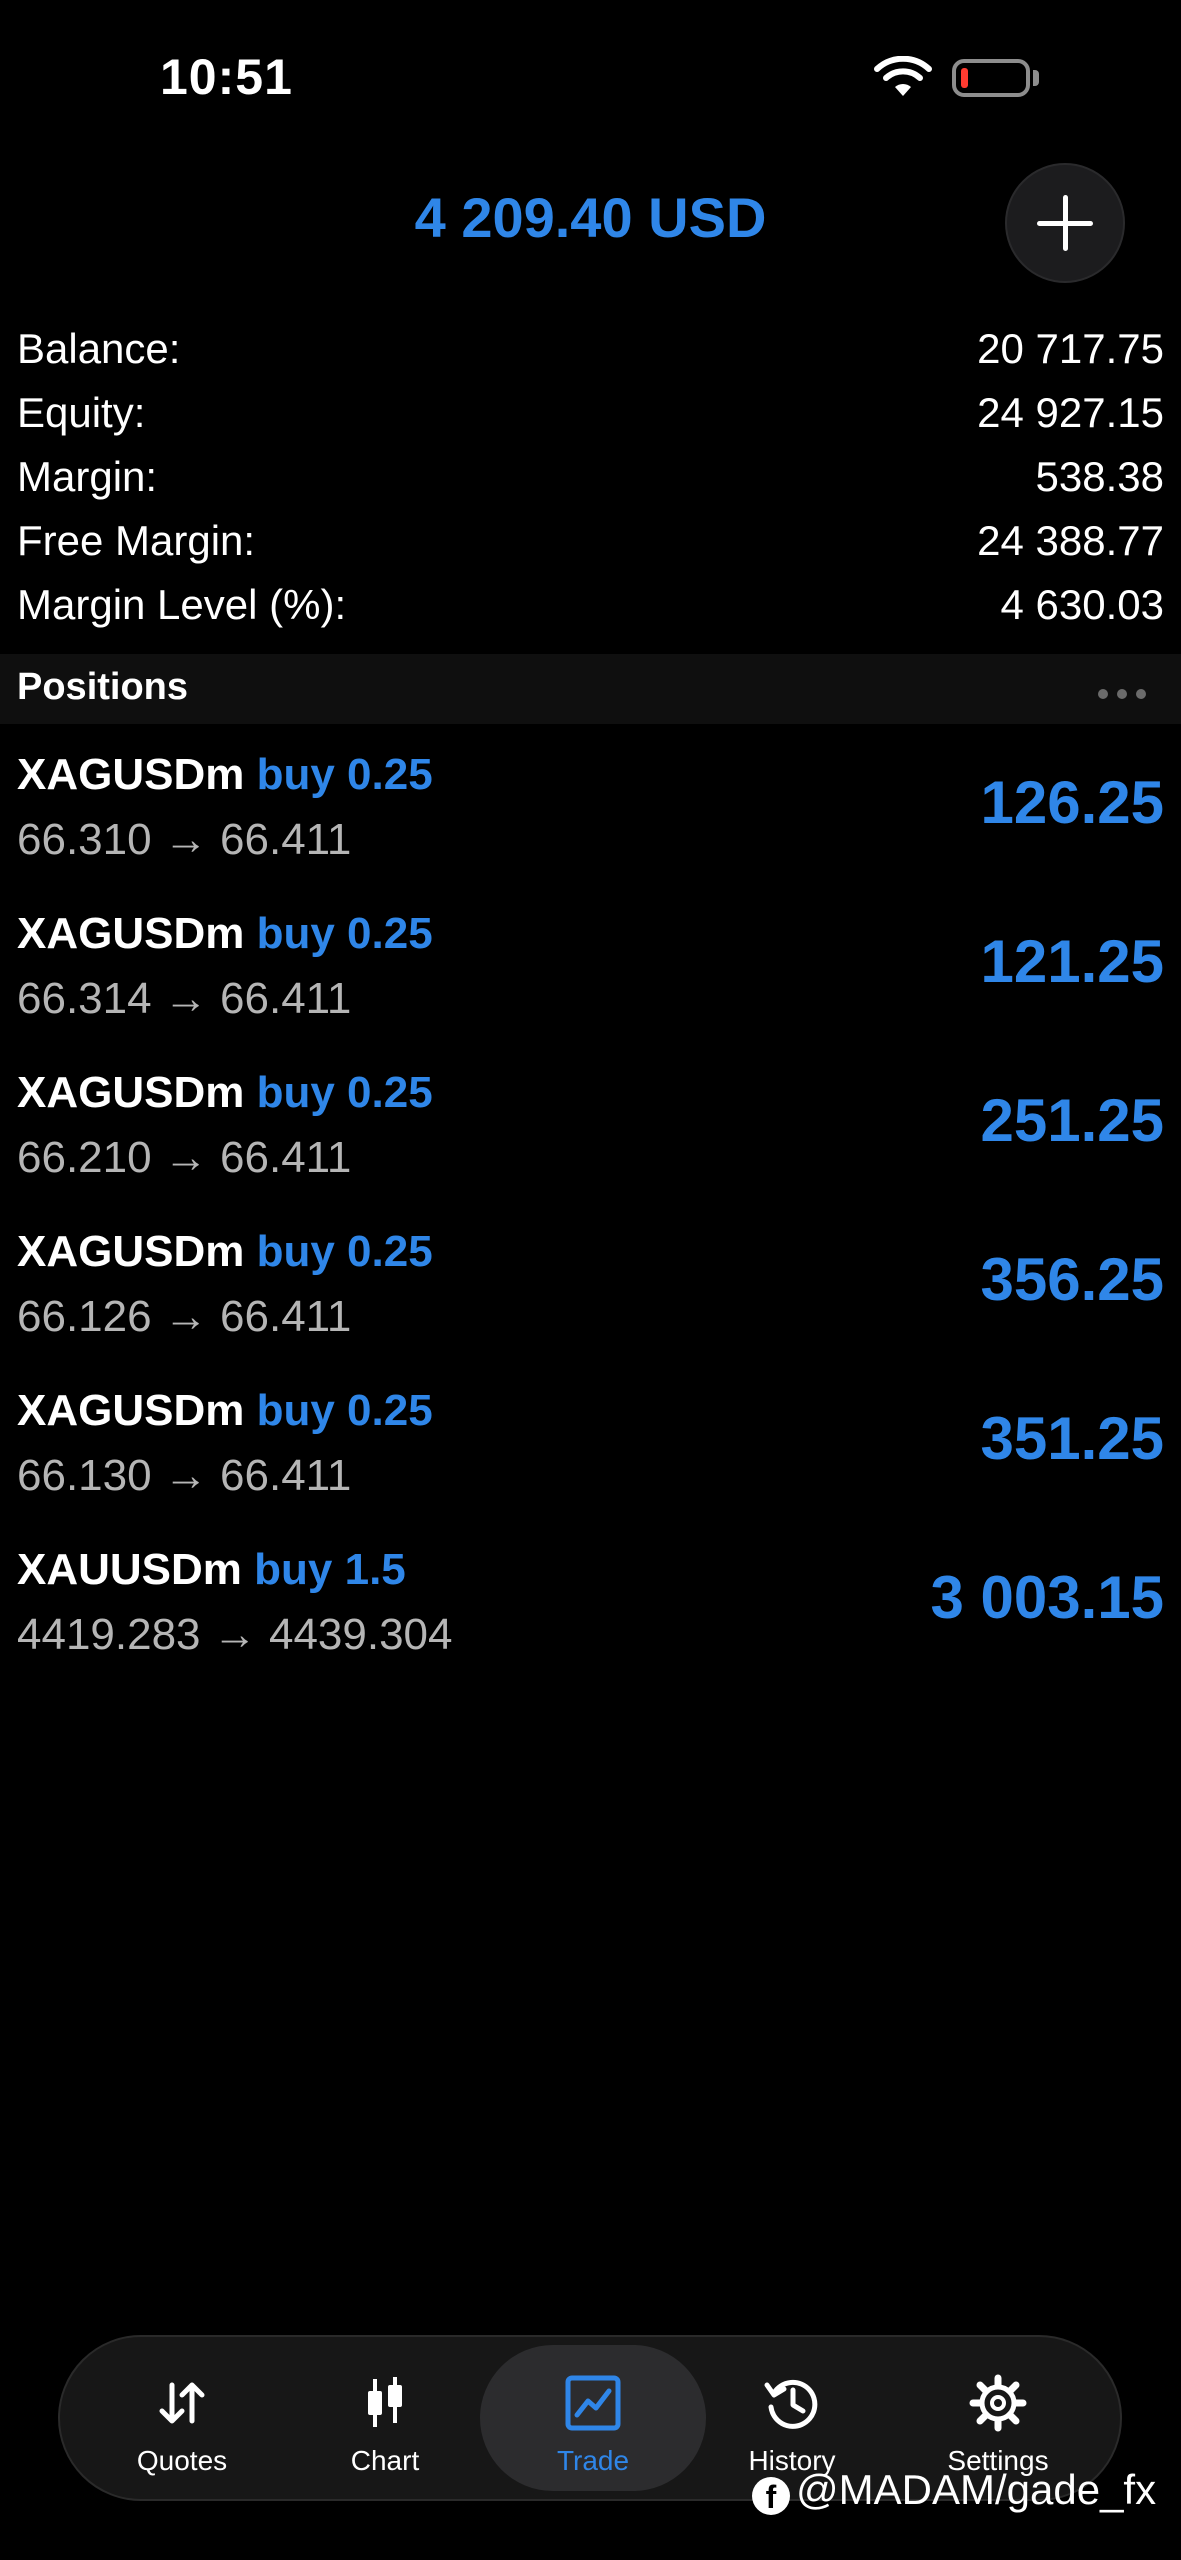  What do you see at coordinates (330, 1569) in the screenshot?
I see `position-side: buy 1.5` at bounding box center [330, 1569].